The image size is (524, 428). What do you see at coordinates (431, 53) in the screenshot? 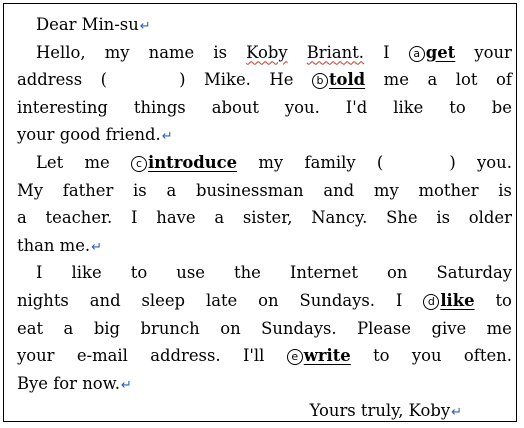
I see `blank-a: a get` at bounding box center [431, 53].